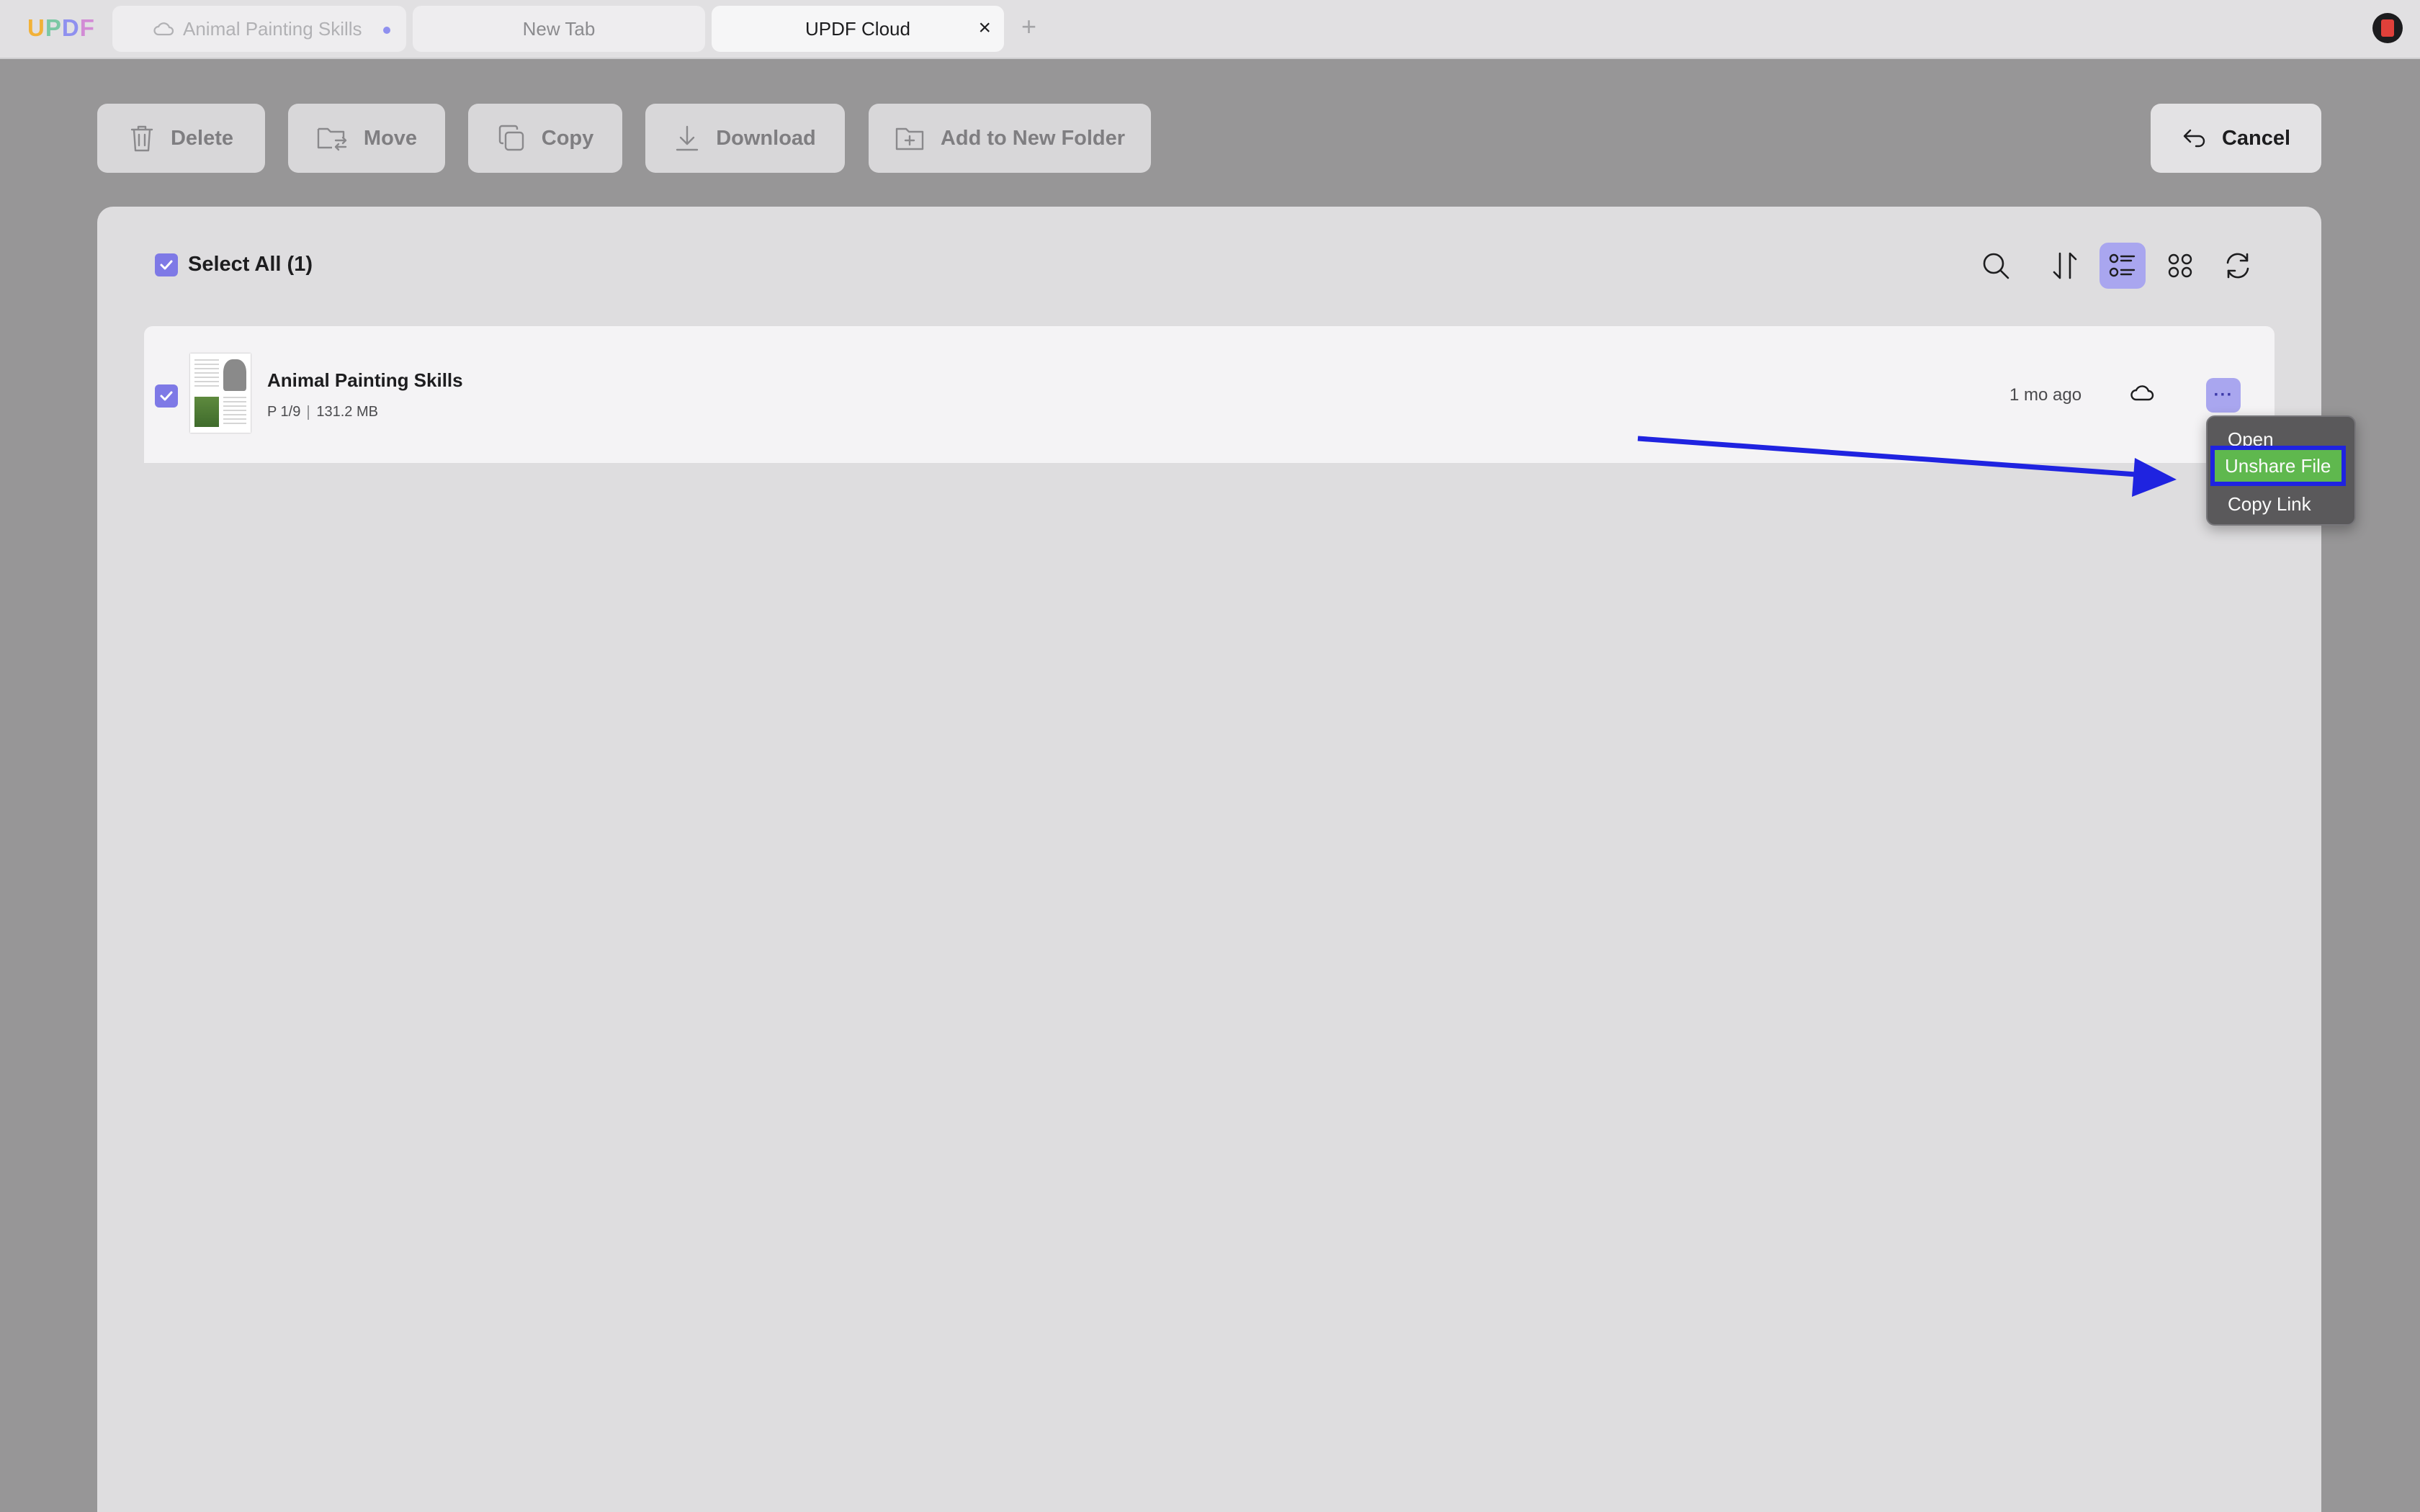 This screenshot has height=1512, width=2420. I want to click on folder-plus-icon, so click(909, 138).